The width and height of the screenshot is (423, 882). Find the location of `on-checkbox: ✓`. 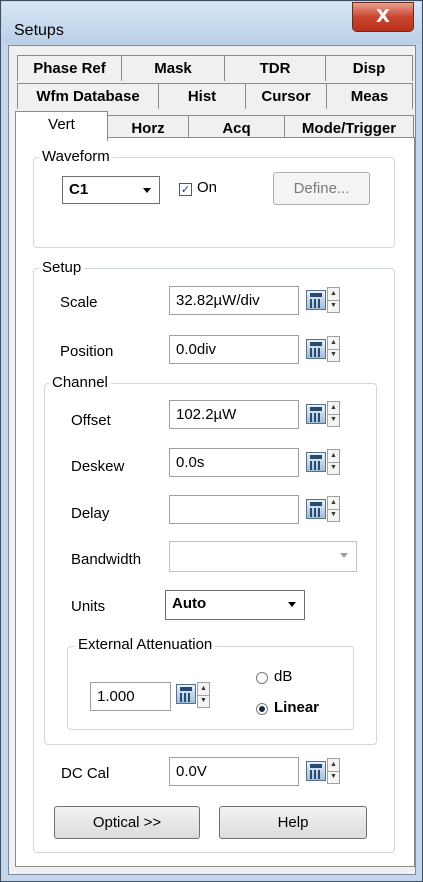

on-checkbox: ✓ is located at coordinates (185, 189).